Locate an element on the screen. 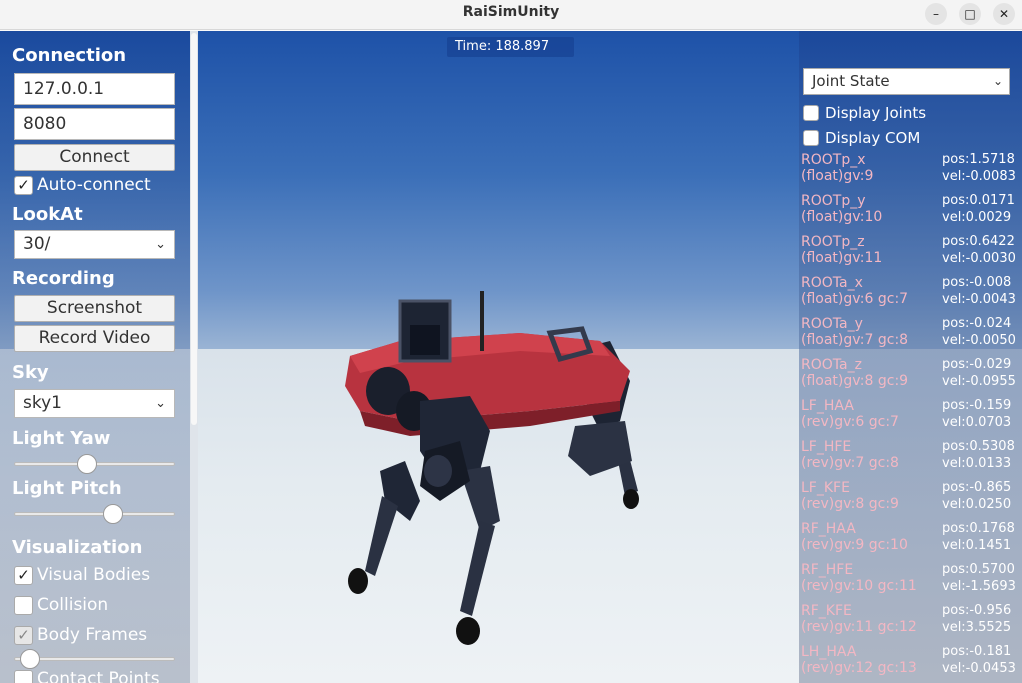 Image resolution: width=1022 pixels, height=683 pixels. joint-position: pos:0.0171 is located at coordinates (978, 200).